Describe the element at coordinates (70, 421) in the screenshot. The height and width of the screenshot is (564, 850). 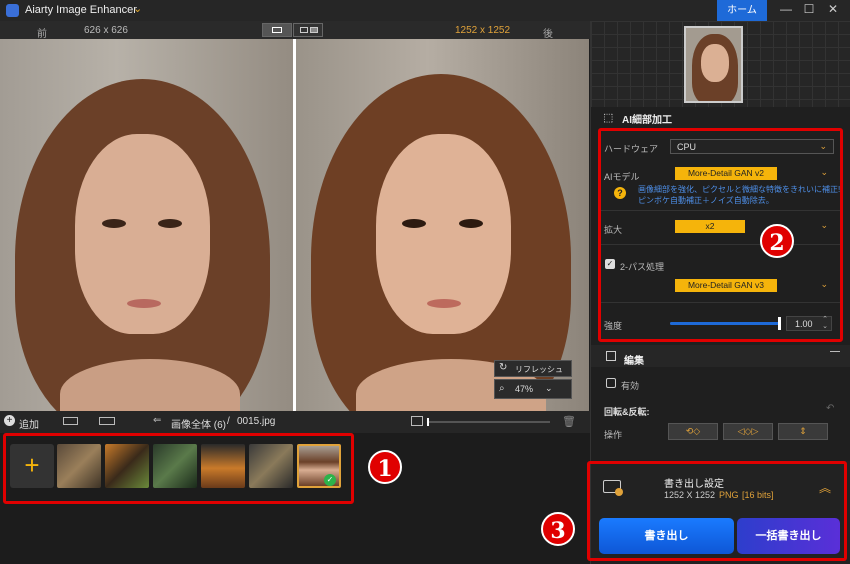
I see `grid-view-icon` at that location.